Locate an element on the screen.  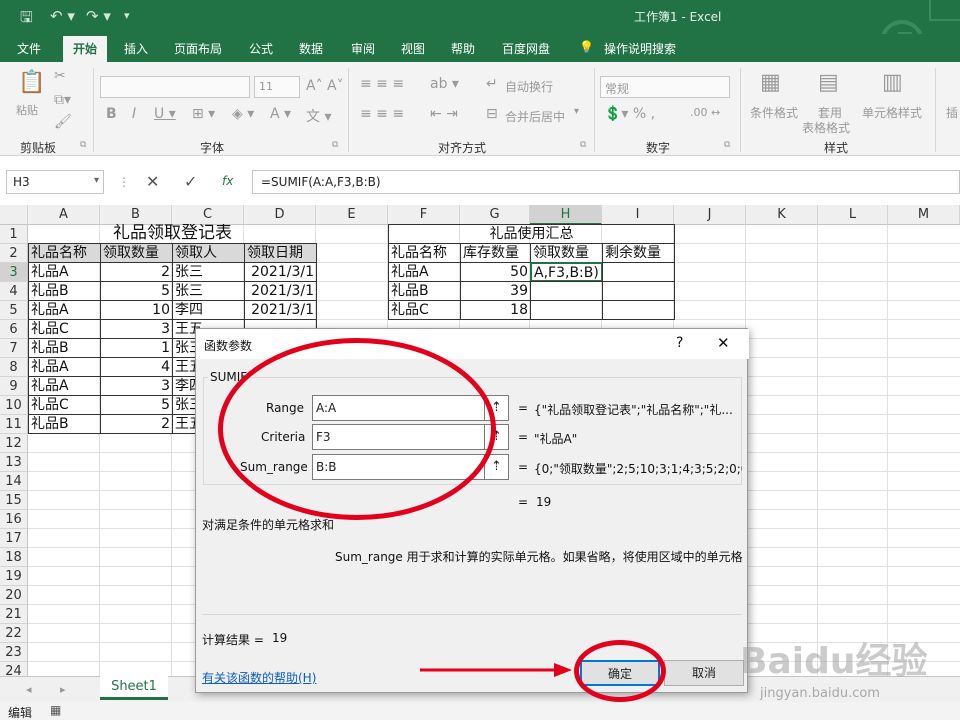
active-cell-h3: A,F3,B:B) is located at coordinates (566, 272).